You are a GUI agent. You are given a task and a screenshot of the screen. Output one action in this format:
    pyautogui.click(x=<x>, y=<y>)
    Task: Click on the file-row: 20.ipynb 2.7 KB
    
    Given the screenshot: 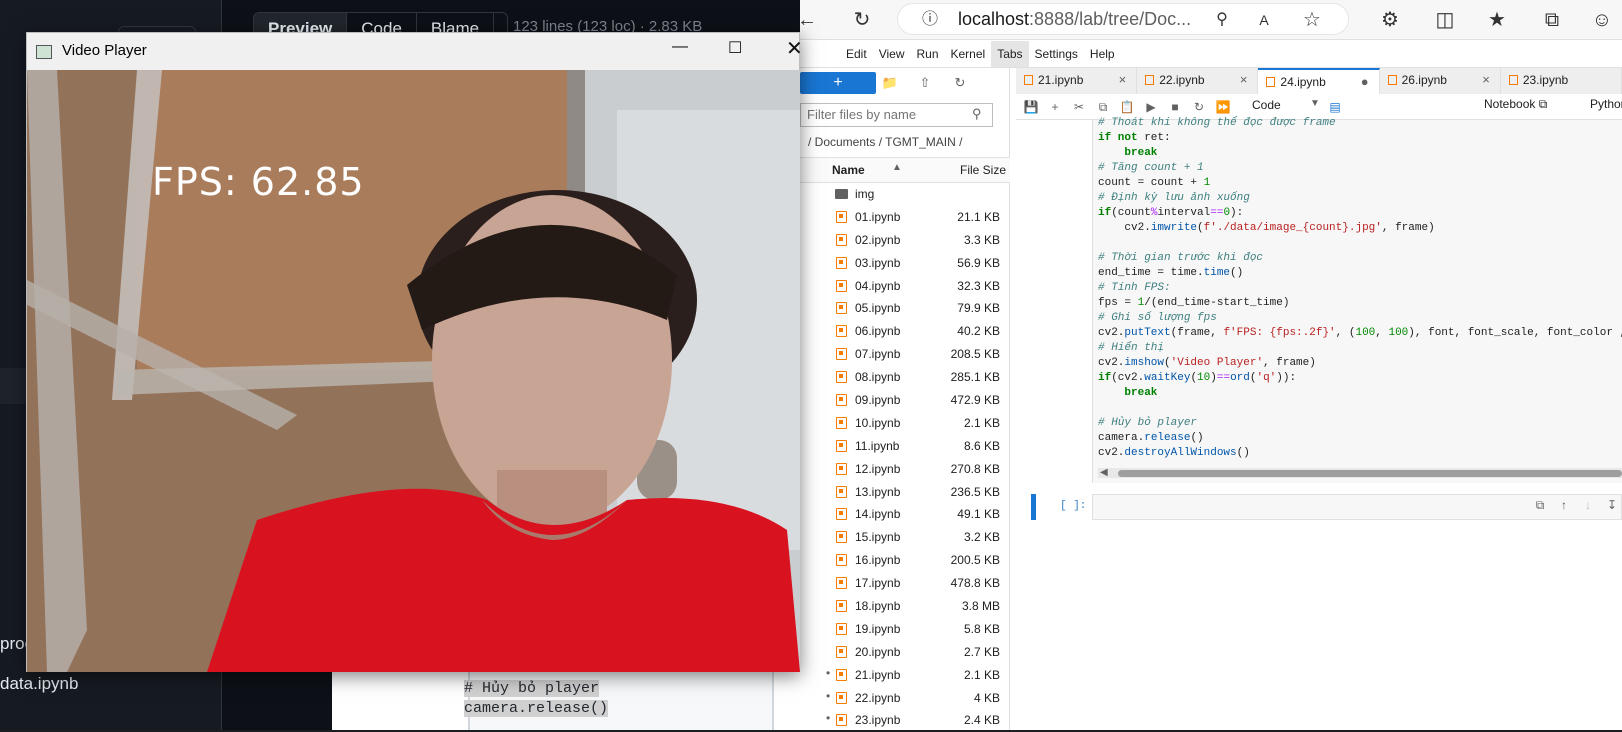 What is the action you would take?
    pyautogui.click(x=905, y=652)
    